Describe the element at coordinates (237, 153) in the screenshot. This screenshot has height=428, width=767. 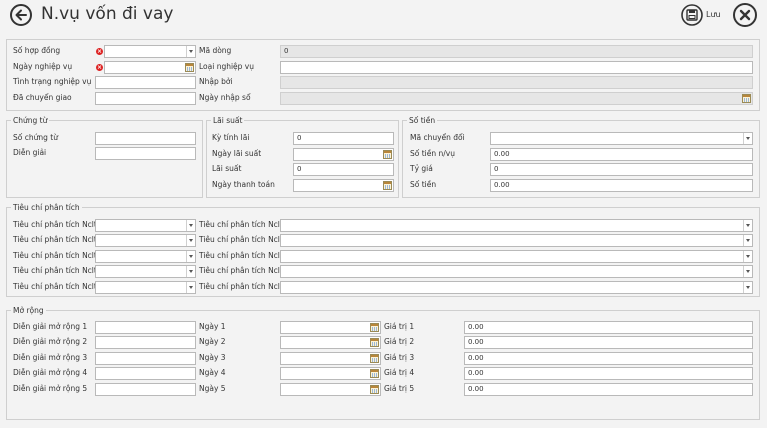
I see `rate-date-label: Ngày lãi suất` at that location.